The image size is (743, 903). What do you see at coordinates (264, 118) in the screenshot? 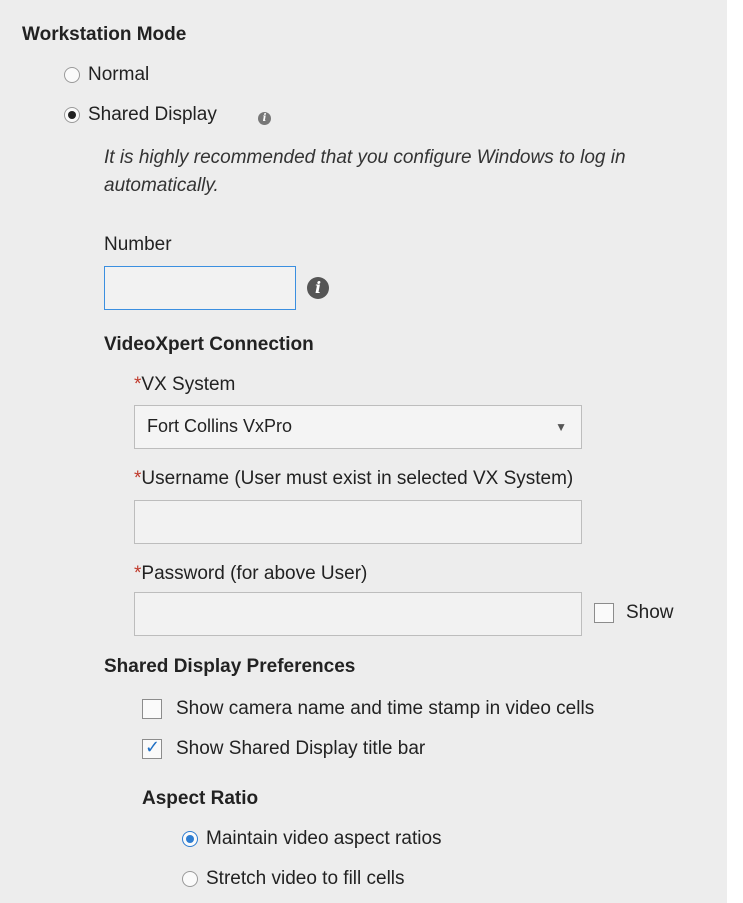
I see `shared-display-info-icon: i` at bounding box center [264, 118].